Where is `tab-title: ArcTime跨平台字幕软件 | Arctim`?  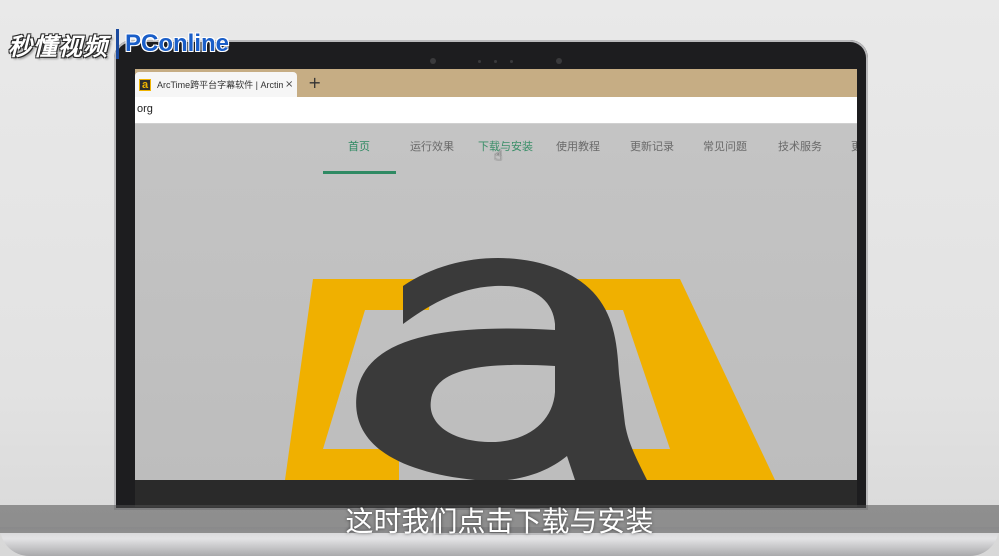 tab-title: ArcTime跨平台字幕软件 | Arctim is located at coordinates (220, 85).